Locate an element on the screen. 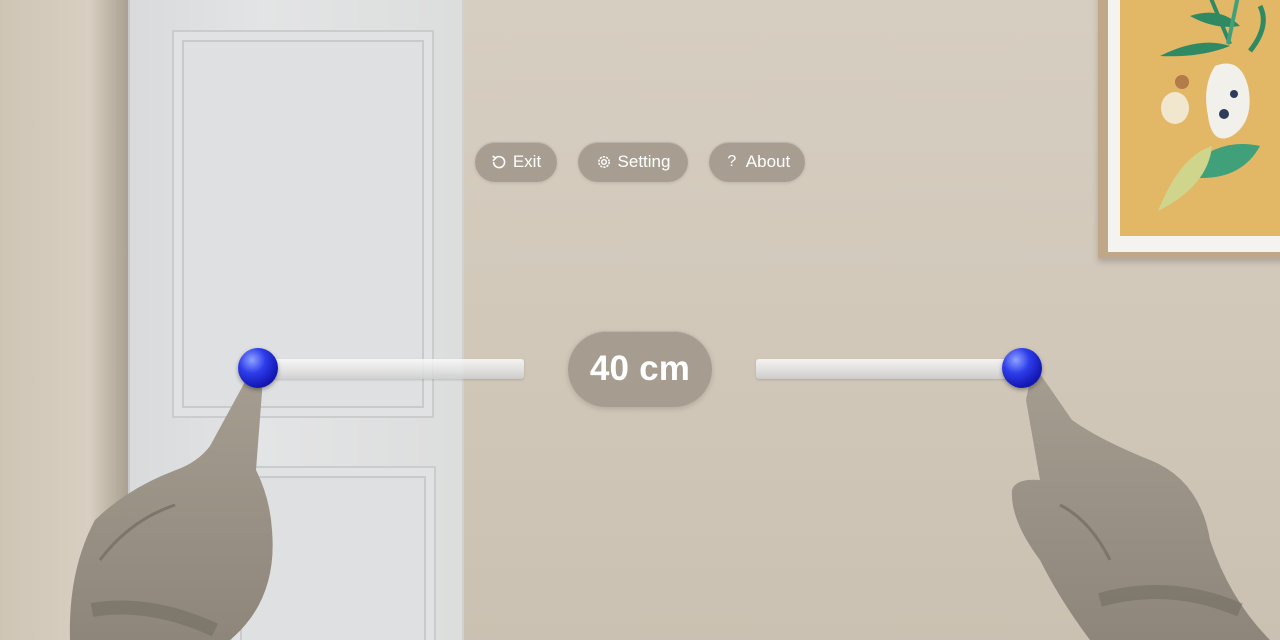  distance-readout: 40 cm is located at coordinates (640, 369).